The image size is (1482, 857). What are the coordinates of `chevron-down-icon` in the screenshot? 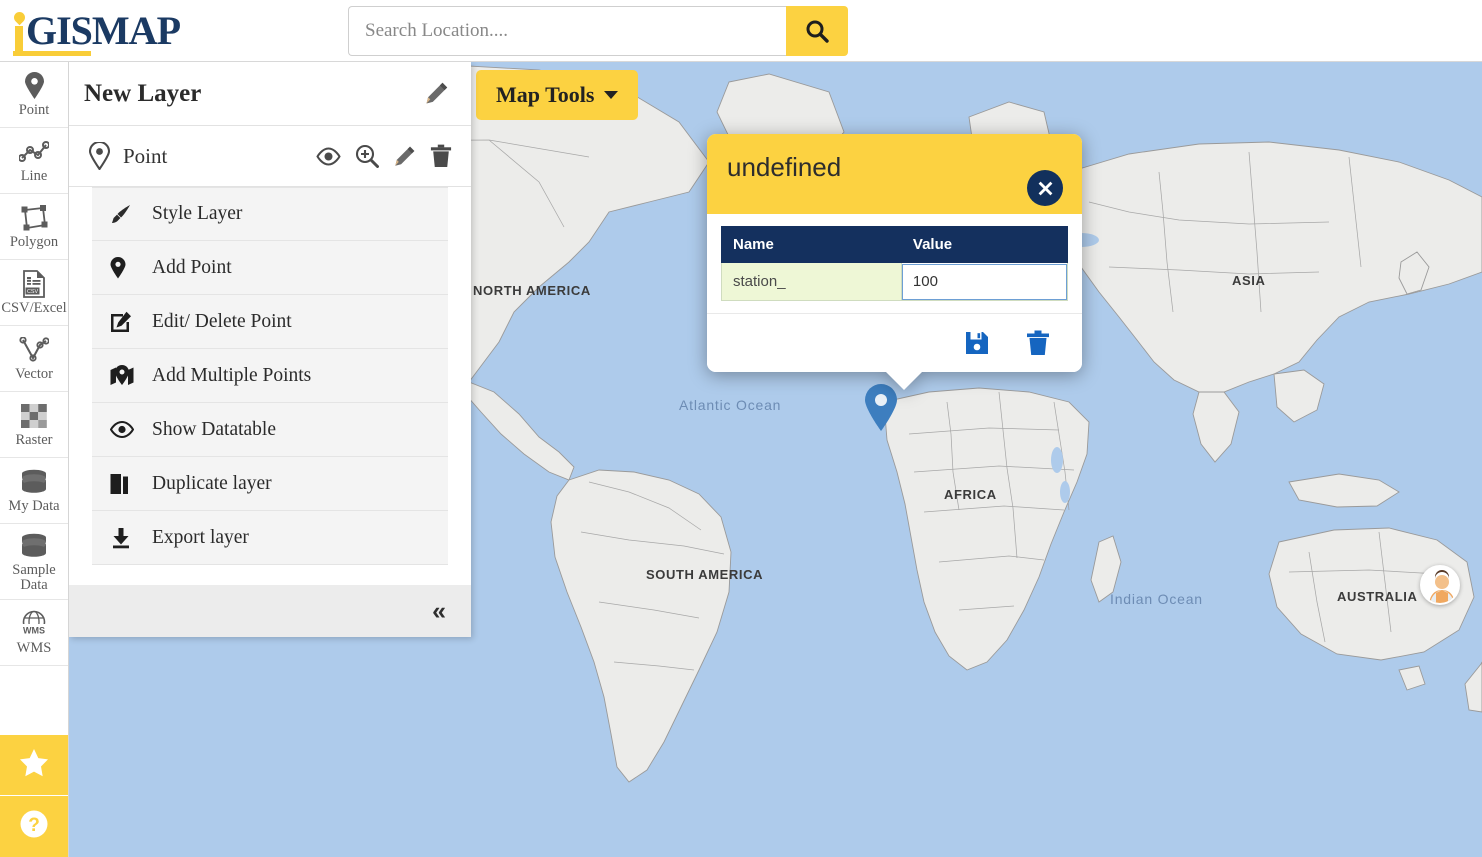 It's located at (611, 95).